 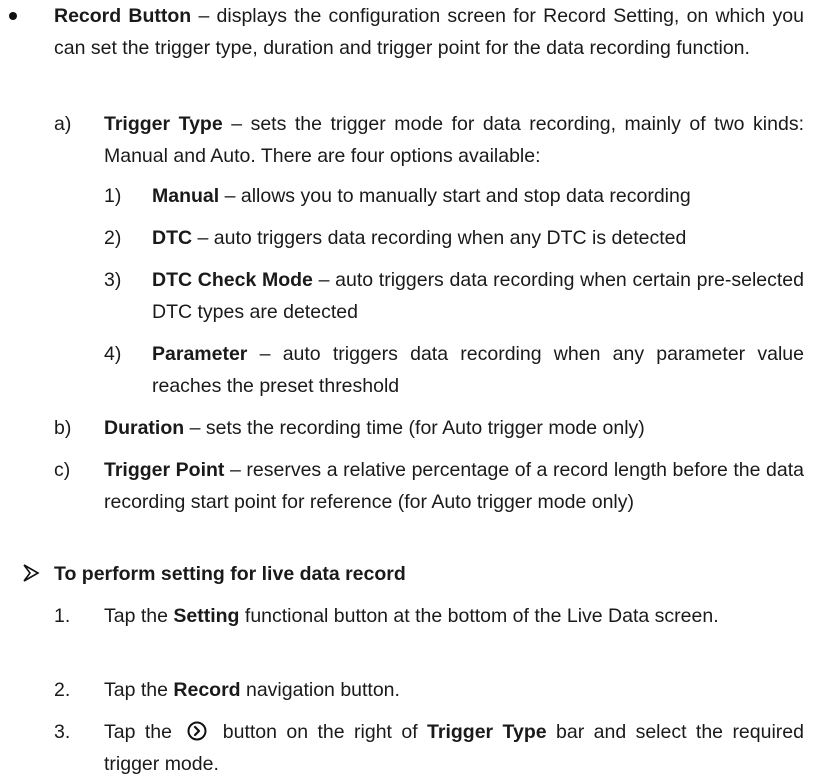 I want to click on option-term: Manual, so click(x=186, y=196).